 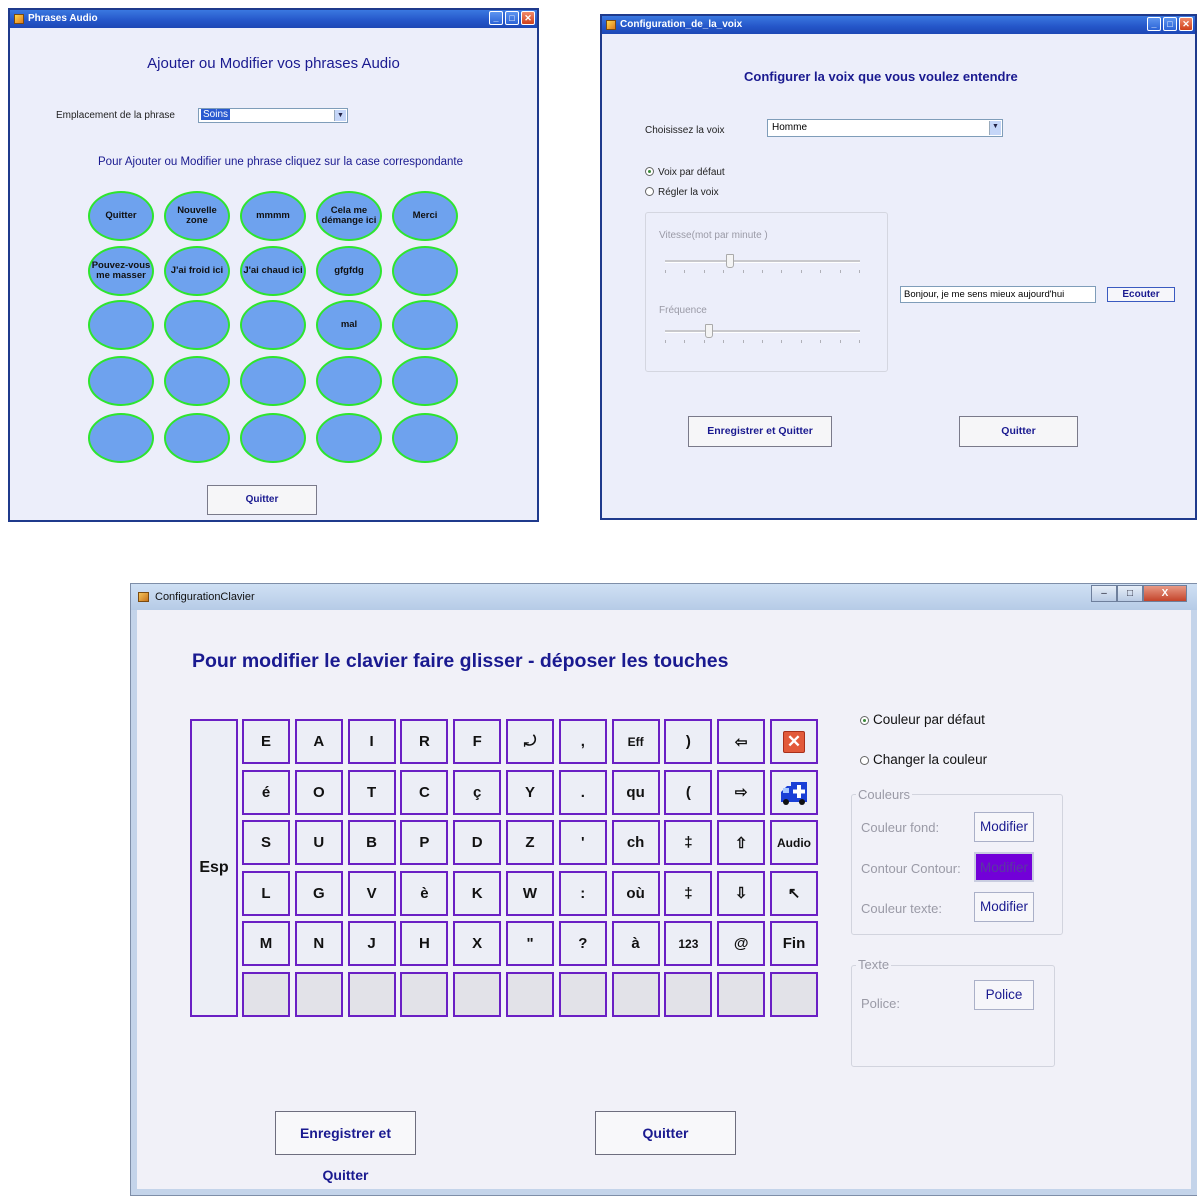 I want to click on space-key: Esp, so click(x=214, y=868).